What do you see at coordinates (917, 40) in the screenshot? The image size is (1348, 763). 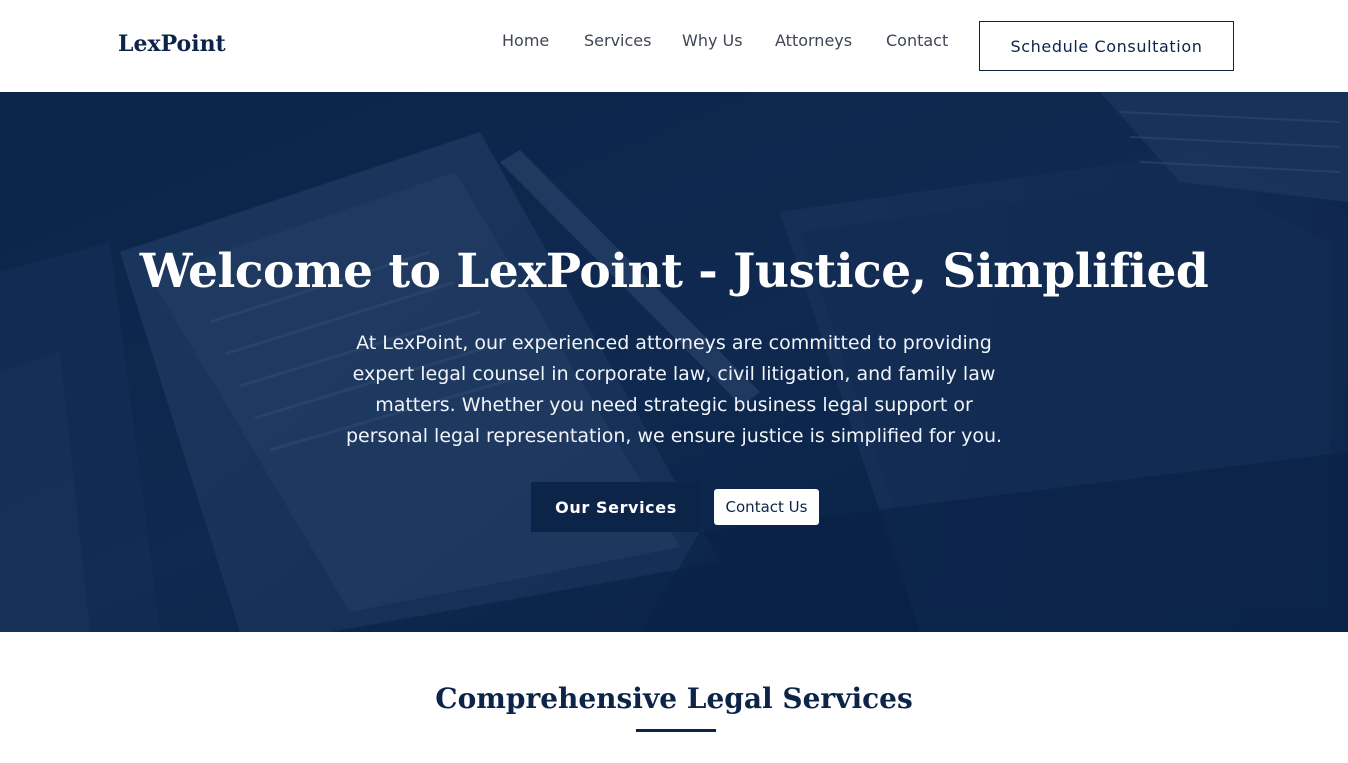 I see `nav-item-contact: Contact` at bounding box center [917, 40].